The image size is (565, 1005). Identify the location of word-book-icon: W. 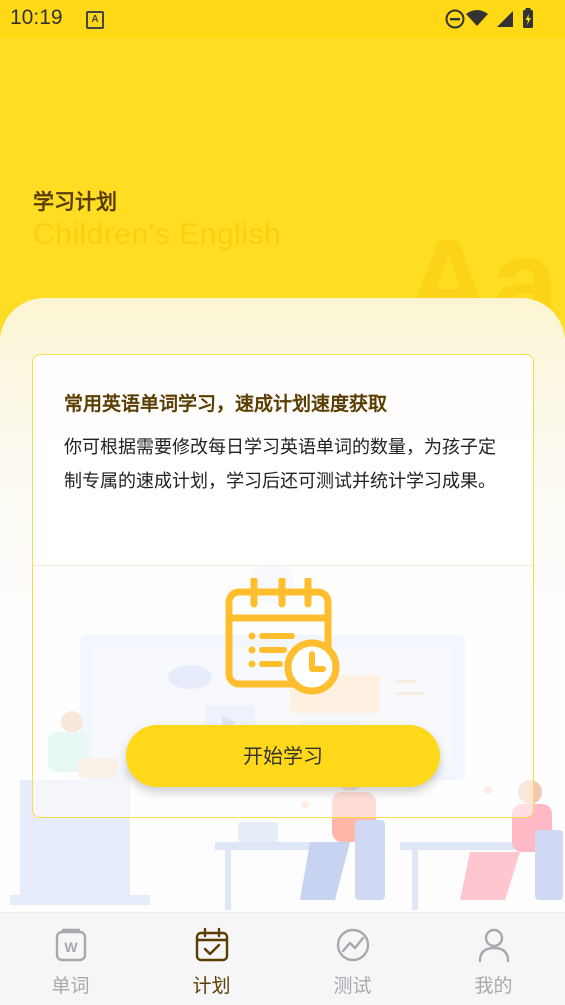
(71, 945).